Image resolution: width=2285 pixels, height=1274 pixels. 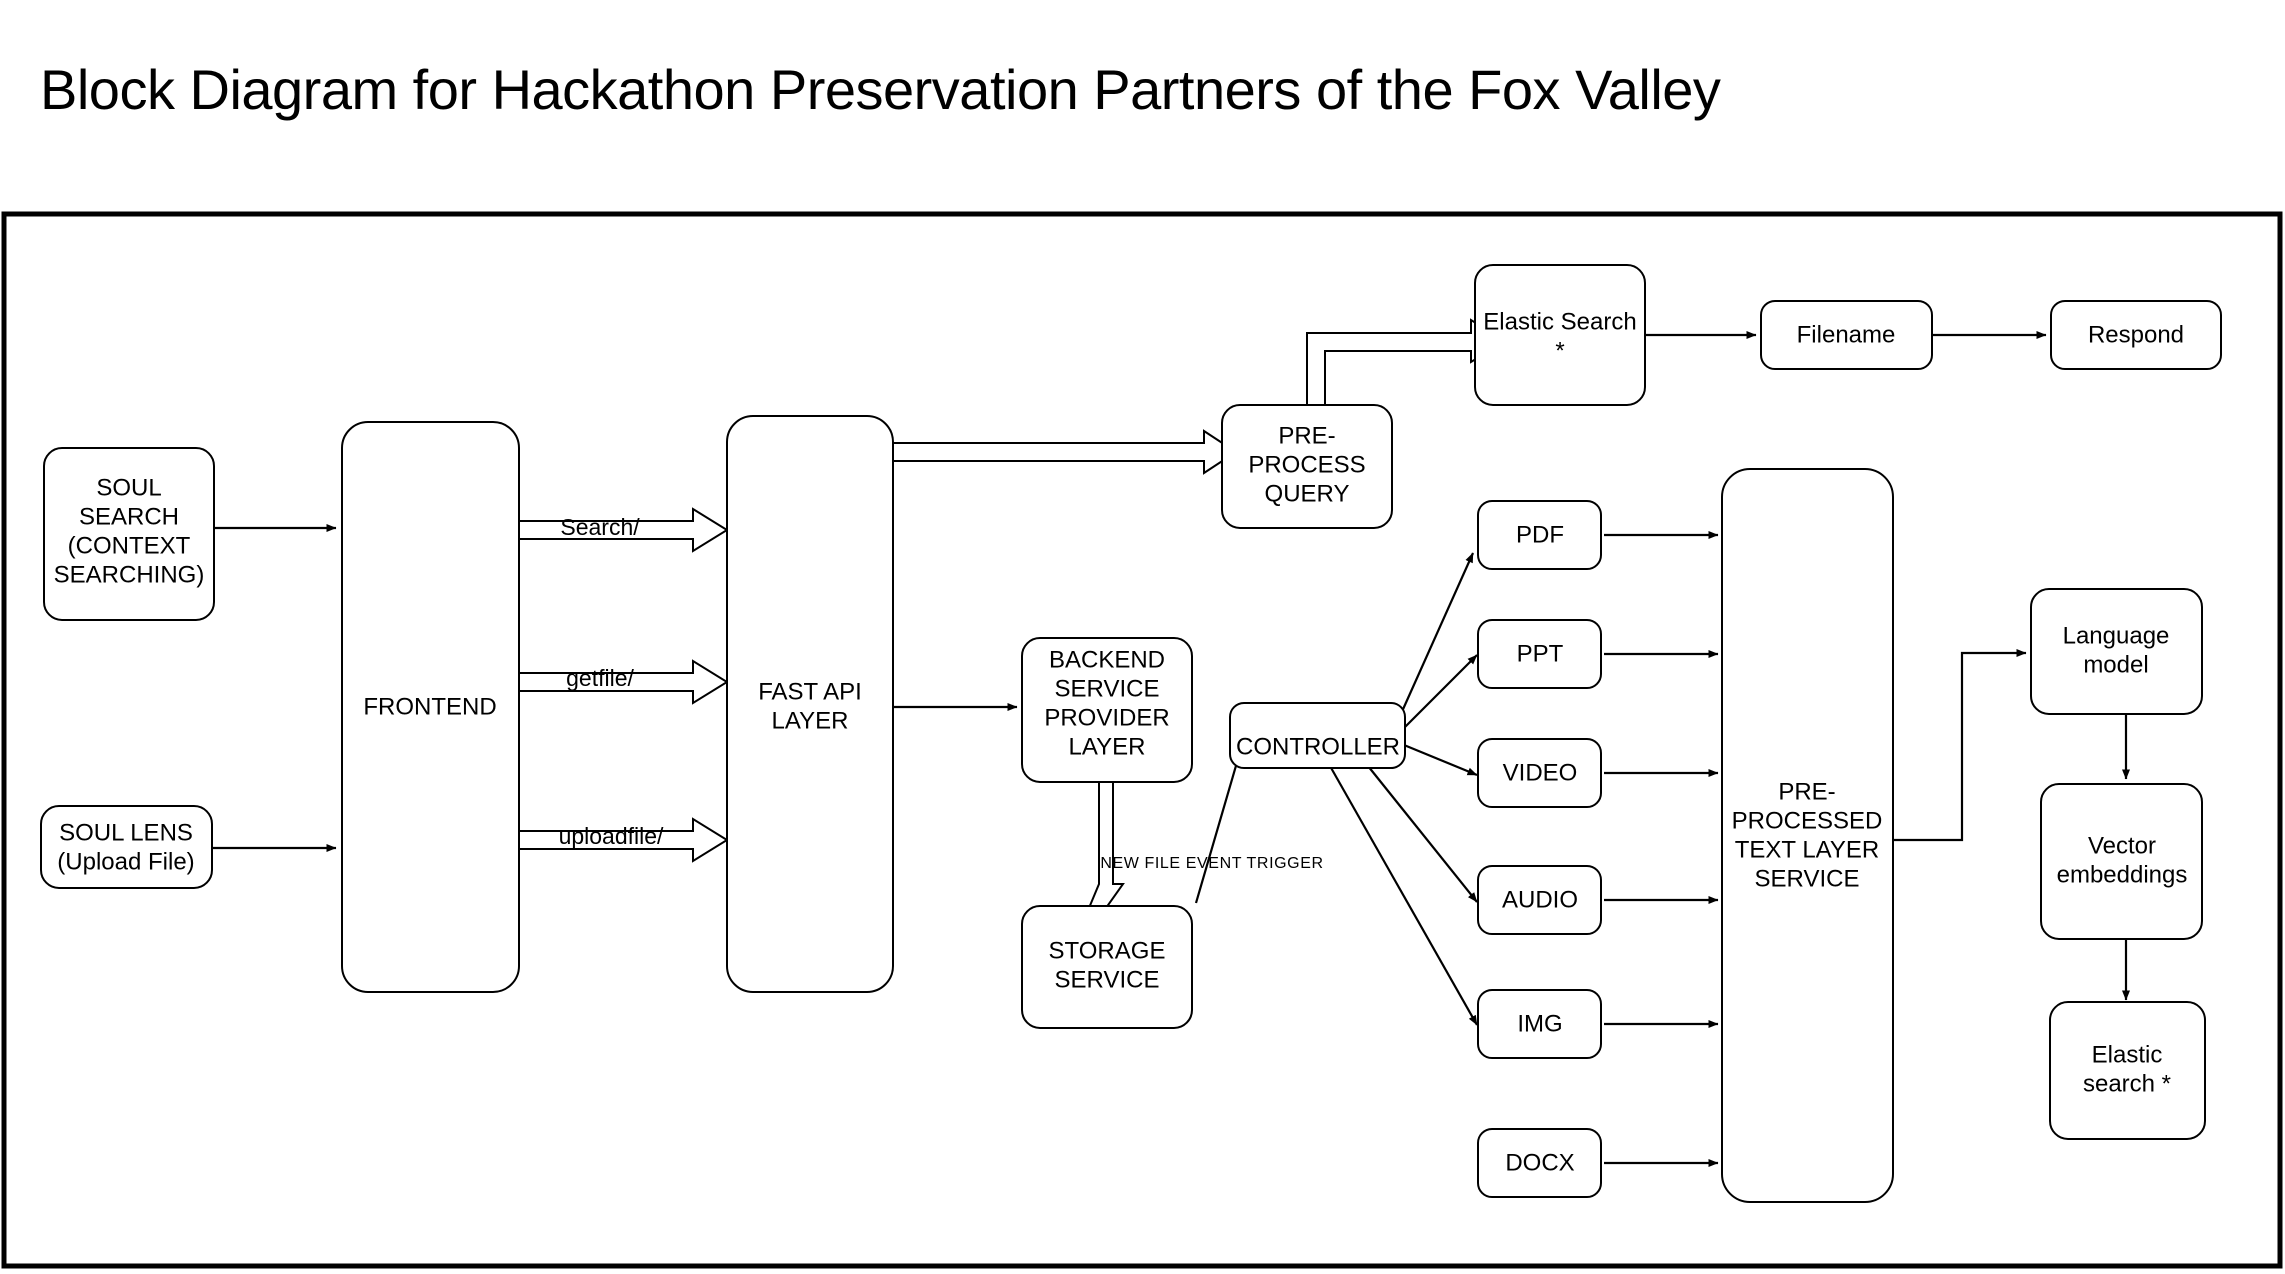 What do you see at coordinates (2127, 1054) in the screenshot?
I see `node-elastic-search-bottom-line1: Elastic` at bounding box center [2127, 1054].